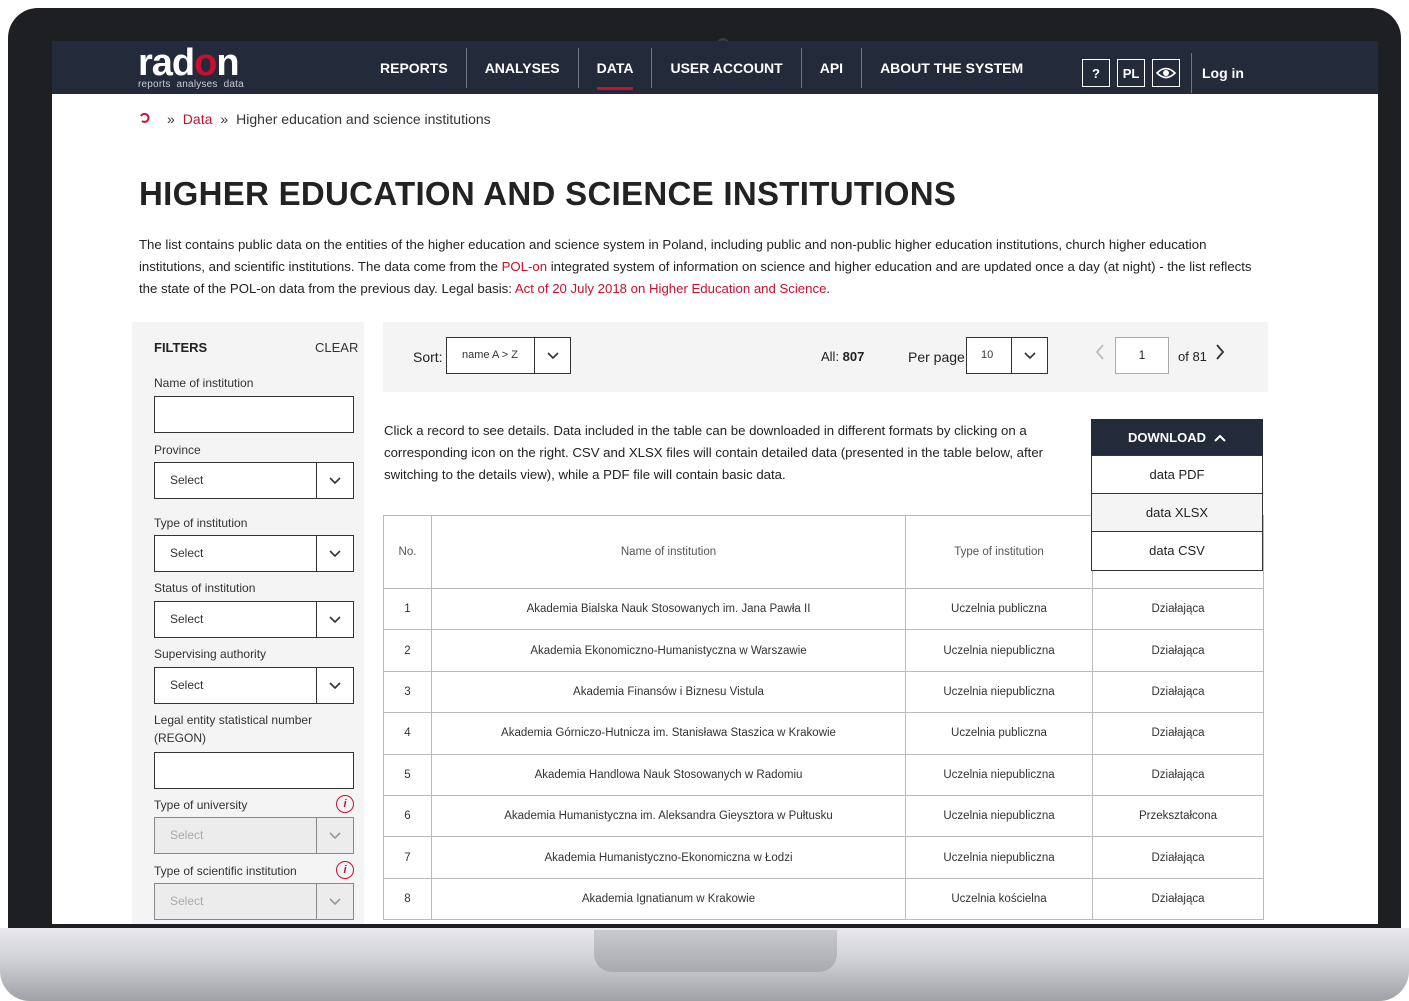 The width and height of the screenshot is (1409, 1001). I want to click on row-number: 2, so click(407, 650).